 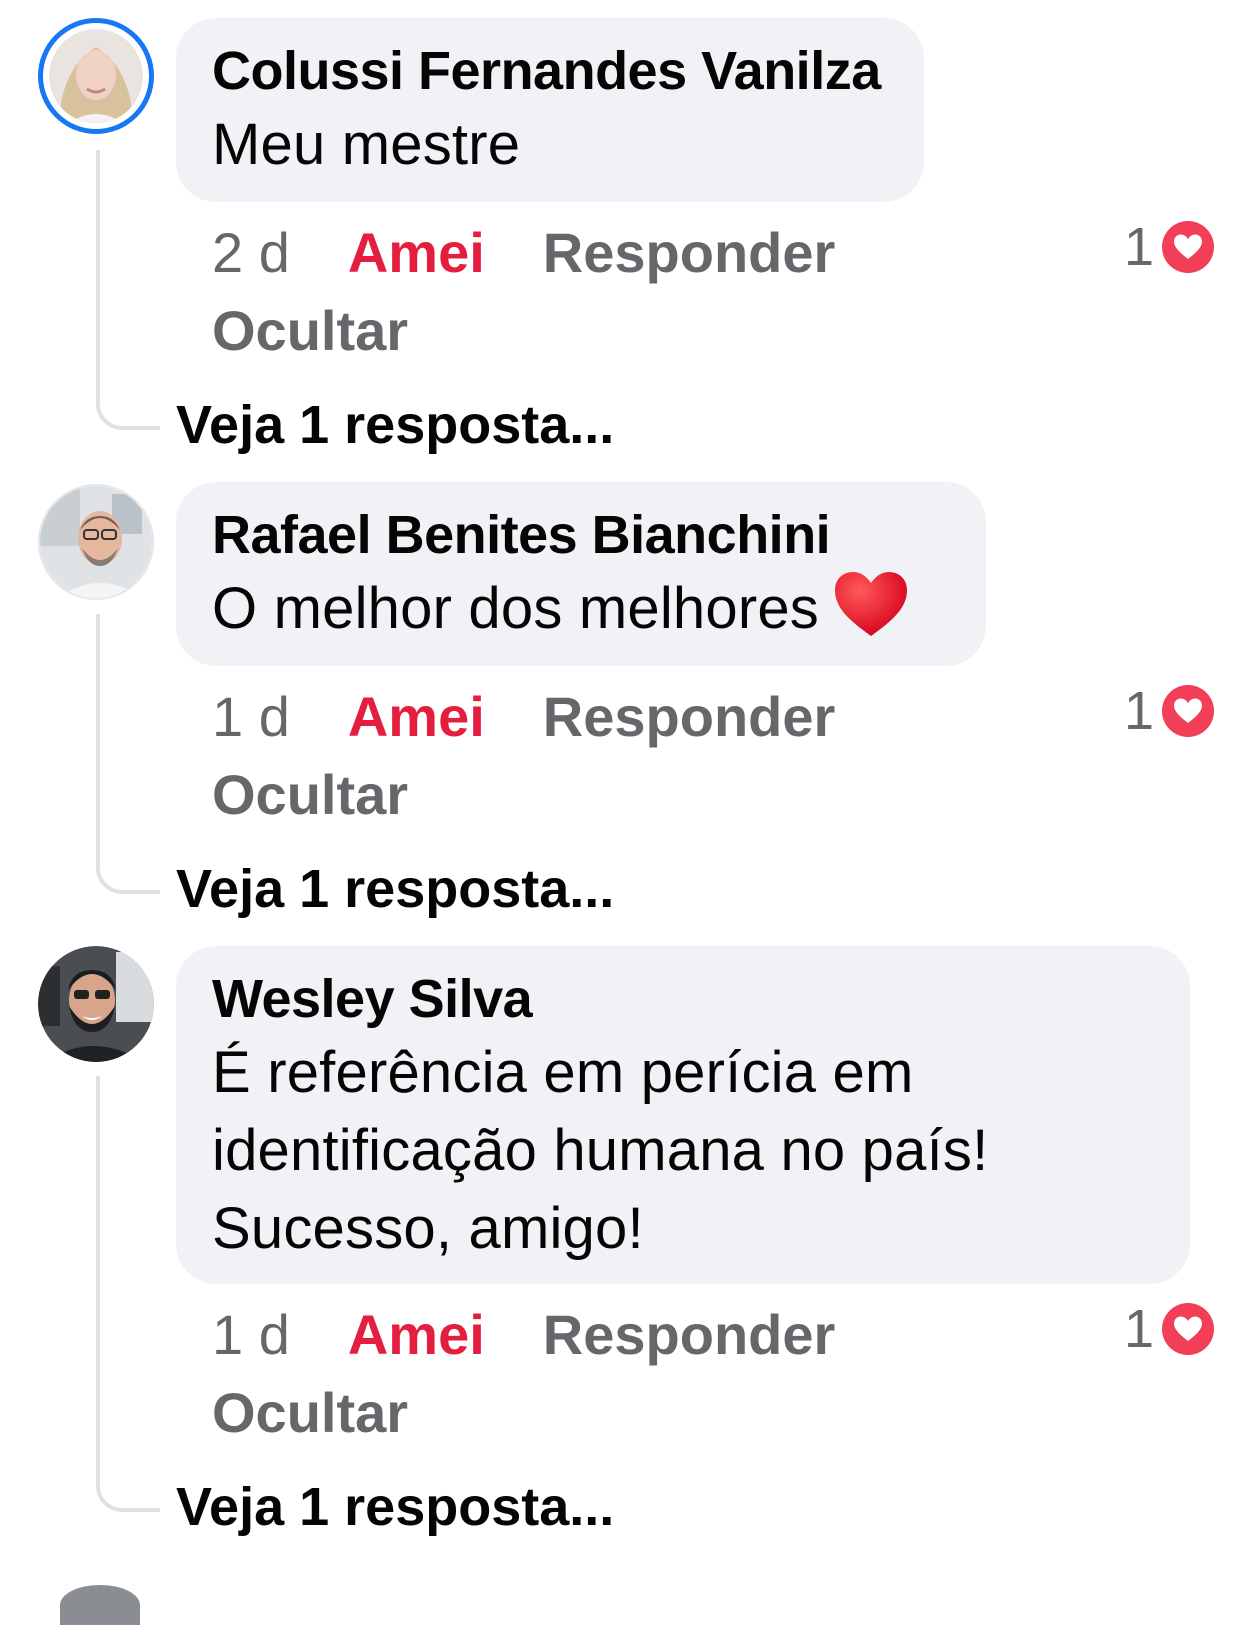 What do you see at coordinates (581, 535) in the screenshot?
I see `comment-author: Rafael Benites Bianchini` at bounding box center [581, 535].